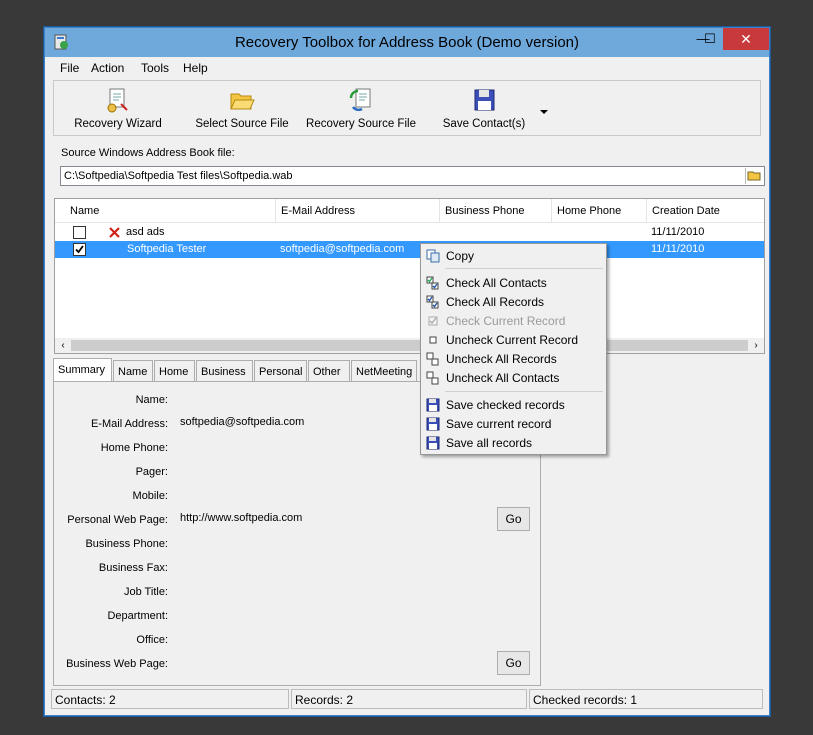 This screenshot has height=735, width=813. What do you see at coordinates (513, 519) in the screenshot?
I see `personal-web-page-go-button: Go` at bounding box center [513, 519].